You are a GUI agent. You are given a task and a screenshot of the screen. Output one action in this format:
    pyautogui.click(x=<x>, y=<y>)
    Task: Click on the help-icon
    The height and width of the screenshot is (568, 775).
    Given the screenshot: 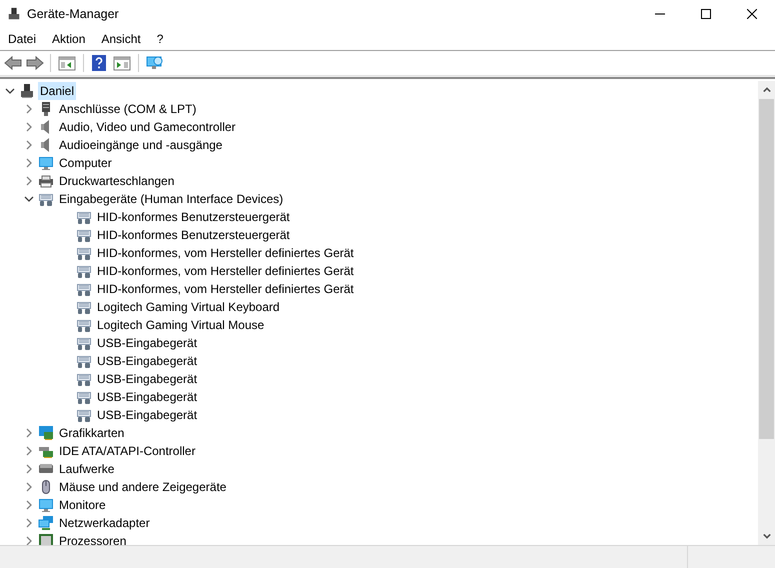 What is the action you would take?
    pyautogui.click(x=99, y=63)
    